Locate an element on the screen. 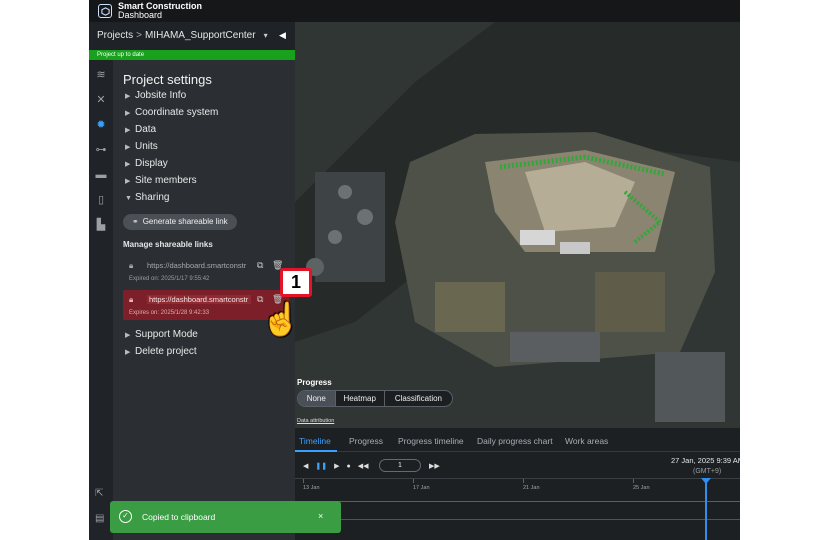 The height and width of the screenshot is (540, 831). brand-line2: Dashboard is located at coordinates (140, 15).